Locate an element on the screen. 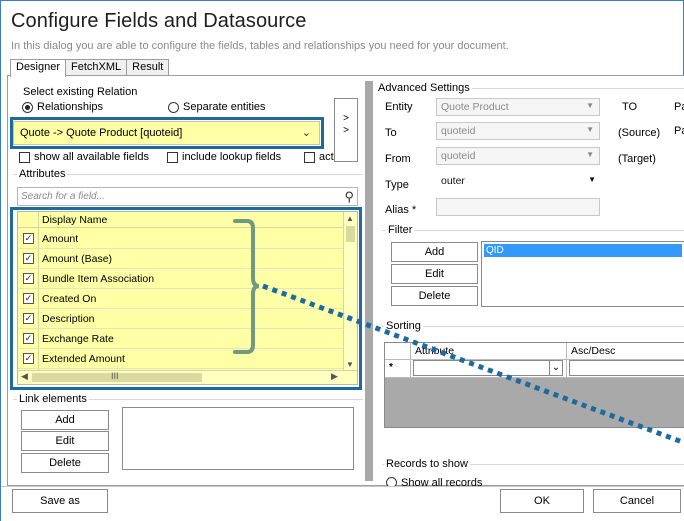 Image resolution: width=684 pixels, height=521 pixels. alias-input is located at coordinates (518, 207).